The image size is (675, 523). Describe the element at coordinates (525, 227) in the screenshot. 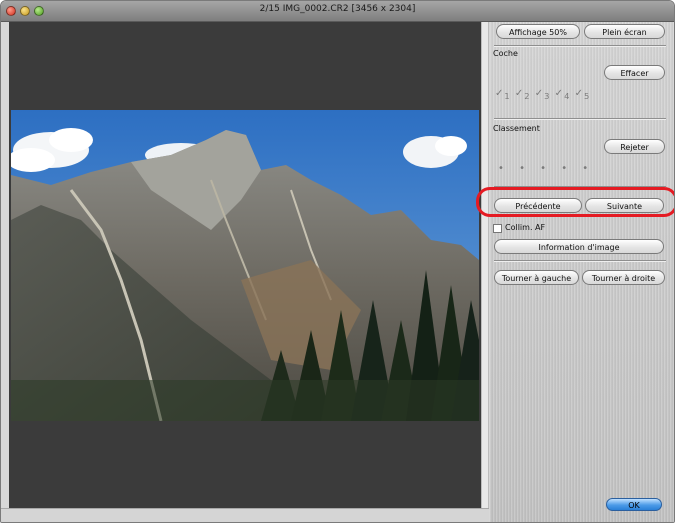

I see `af-points-label: Collim. AF` at that location.